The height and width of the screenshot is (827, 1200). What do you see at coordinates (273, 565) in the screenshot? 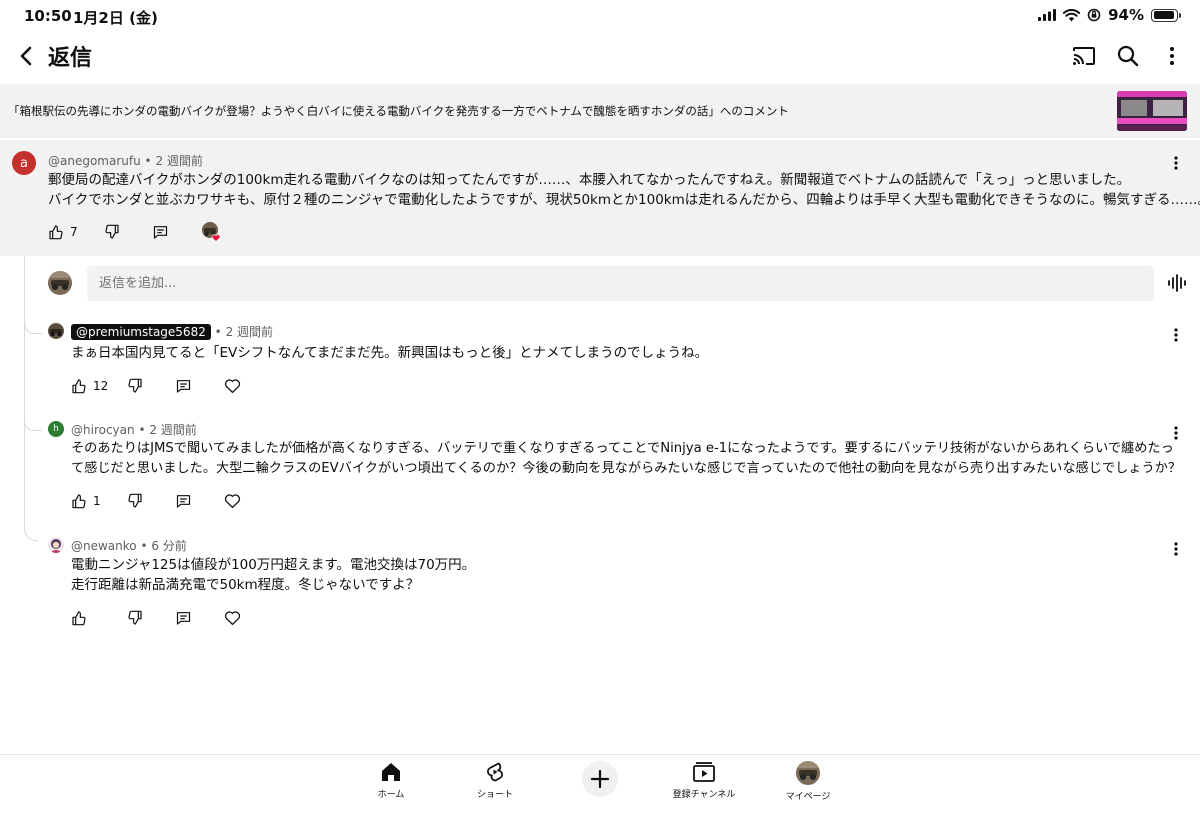
I see `comment-line: 電動ニンジャ125は値段が100万円超えます。電池交換は70万円。` at bounding box center [273, 565].